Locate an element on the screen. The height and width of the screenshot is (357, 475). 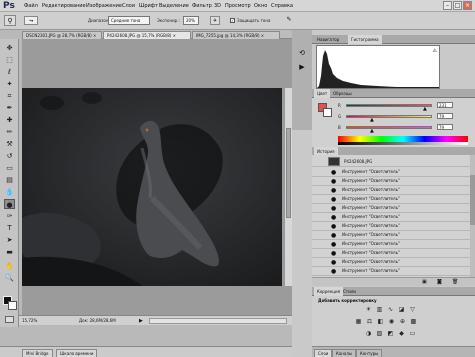
gradient-tool-icon: ▤ is located at coordinates (9, 180).